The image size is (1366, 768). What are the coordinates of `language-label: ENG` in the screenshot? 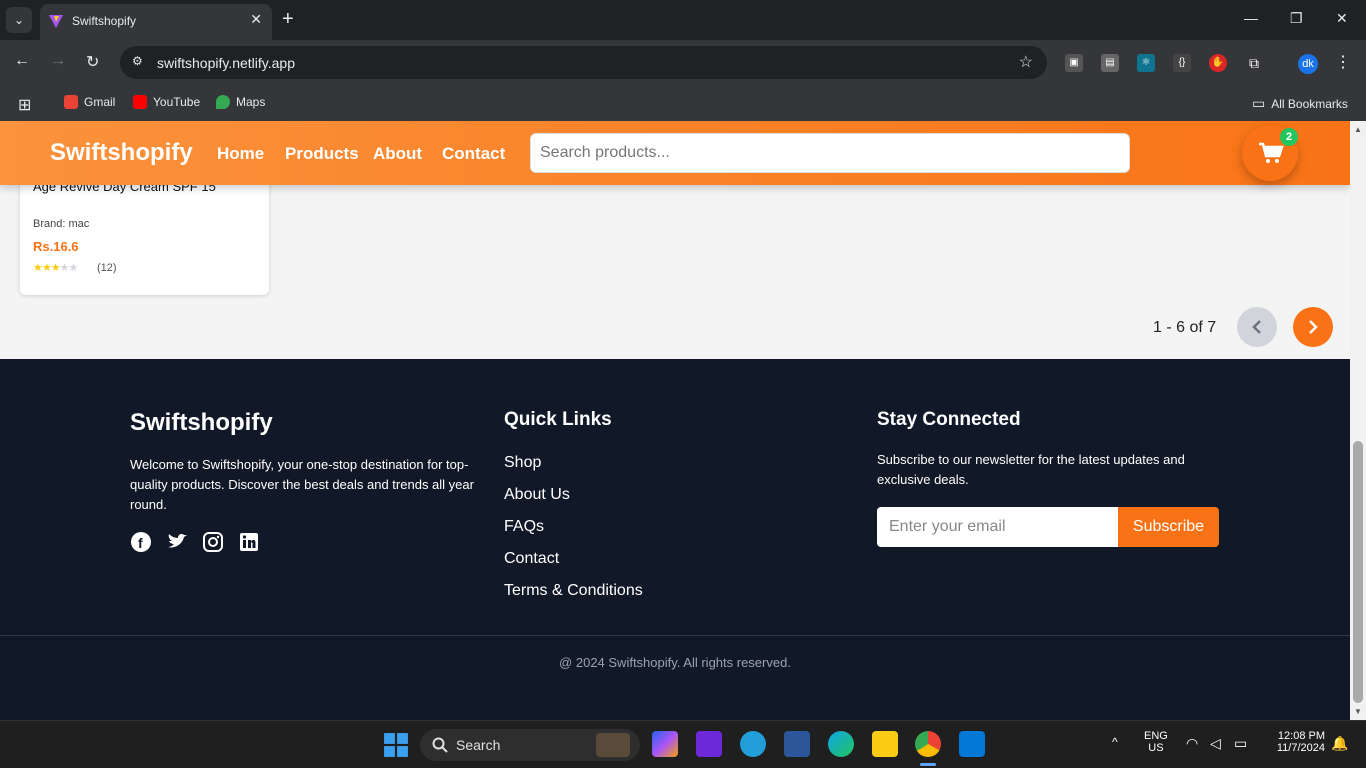 It's located at (1156, 736).